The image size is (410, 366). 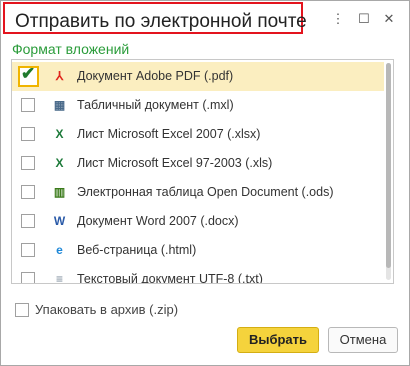 What do you see at coordinates (59, 278) in the screenshot?
I see `text-file-icon: ≡` at bounding box center [59, 278].